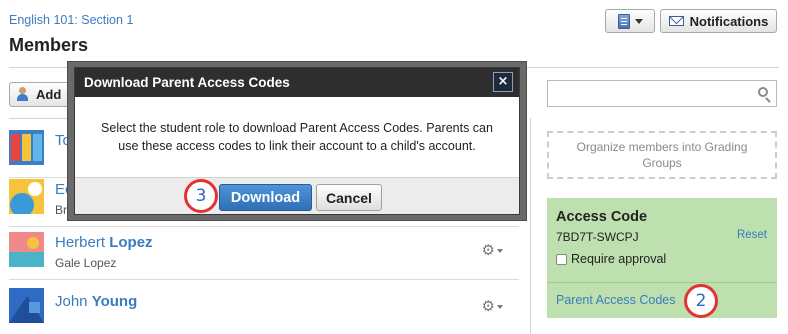 This screenshot has height=334, width=788. I want to click on close-icon: ×, so click(503, 82).